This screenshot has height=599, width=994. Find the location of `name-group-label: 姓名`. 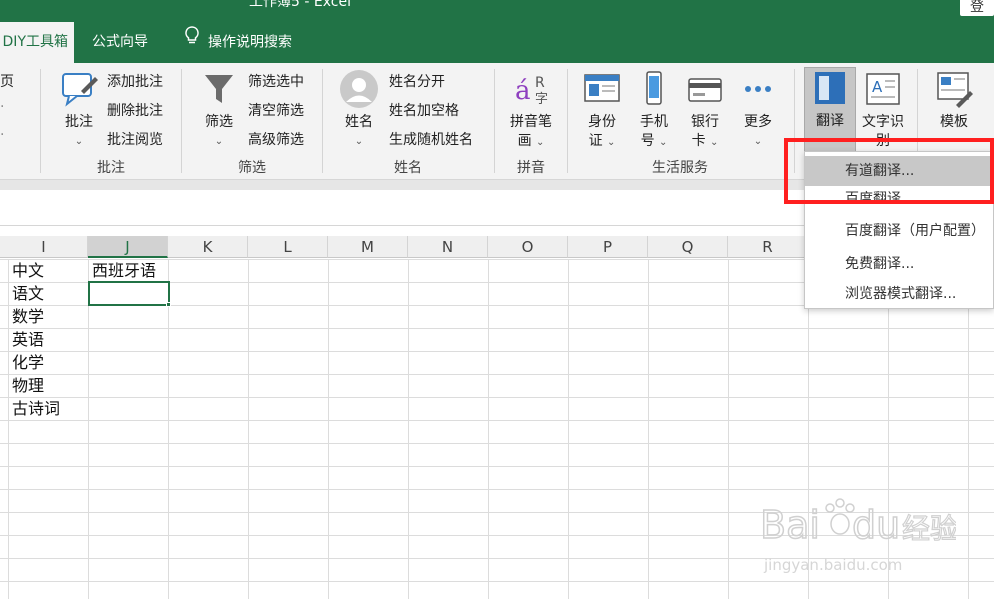

name-group-label: 姓名 is located at coordinates (408, 168).